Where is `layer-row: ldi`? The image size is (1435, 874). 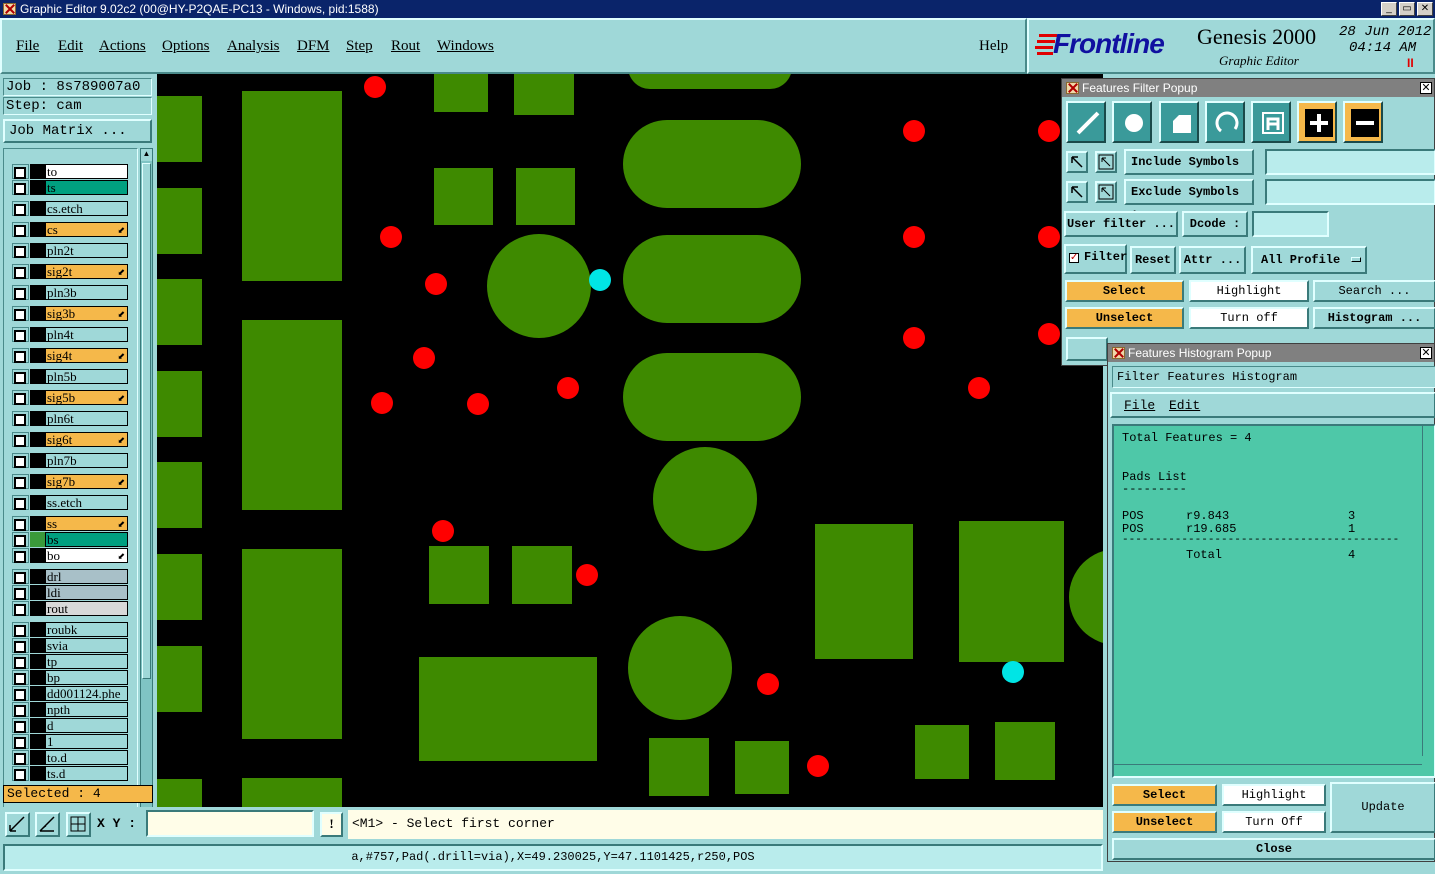
layer-row: ldi is located at coordinates (70, 592).